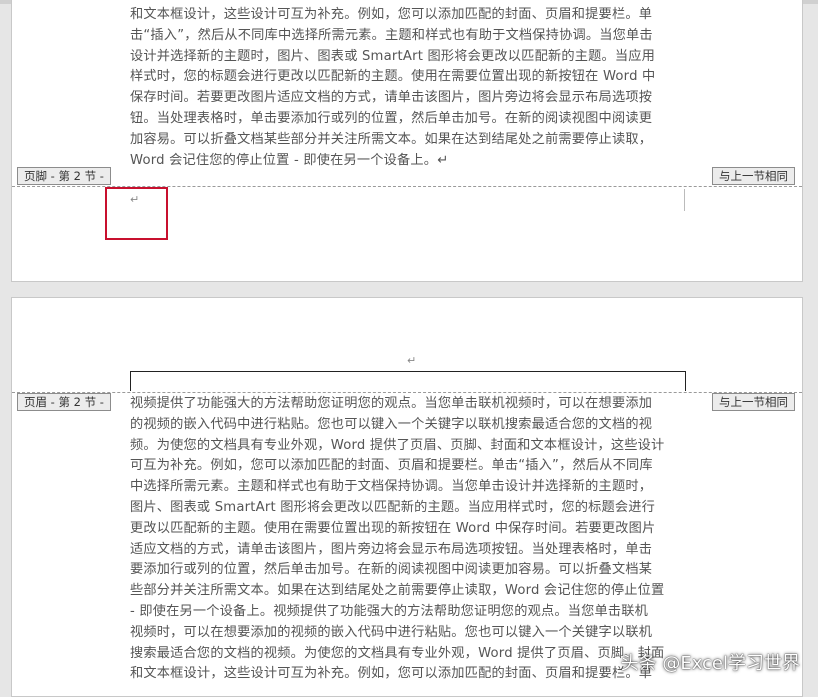  I want to click on footer-section-tag: 页脚 - 第 2 节 -, so click(64, 176).